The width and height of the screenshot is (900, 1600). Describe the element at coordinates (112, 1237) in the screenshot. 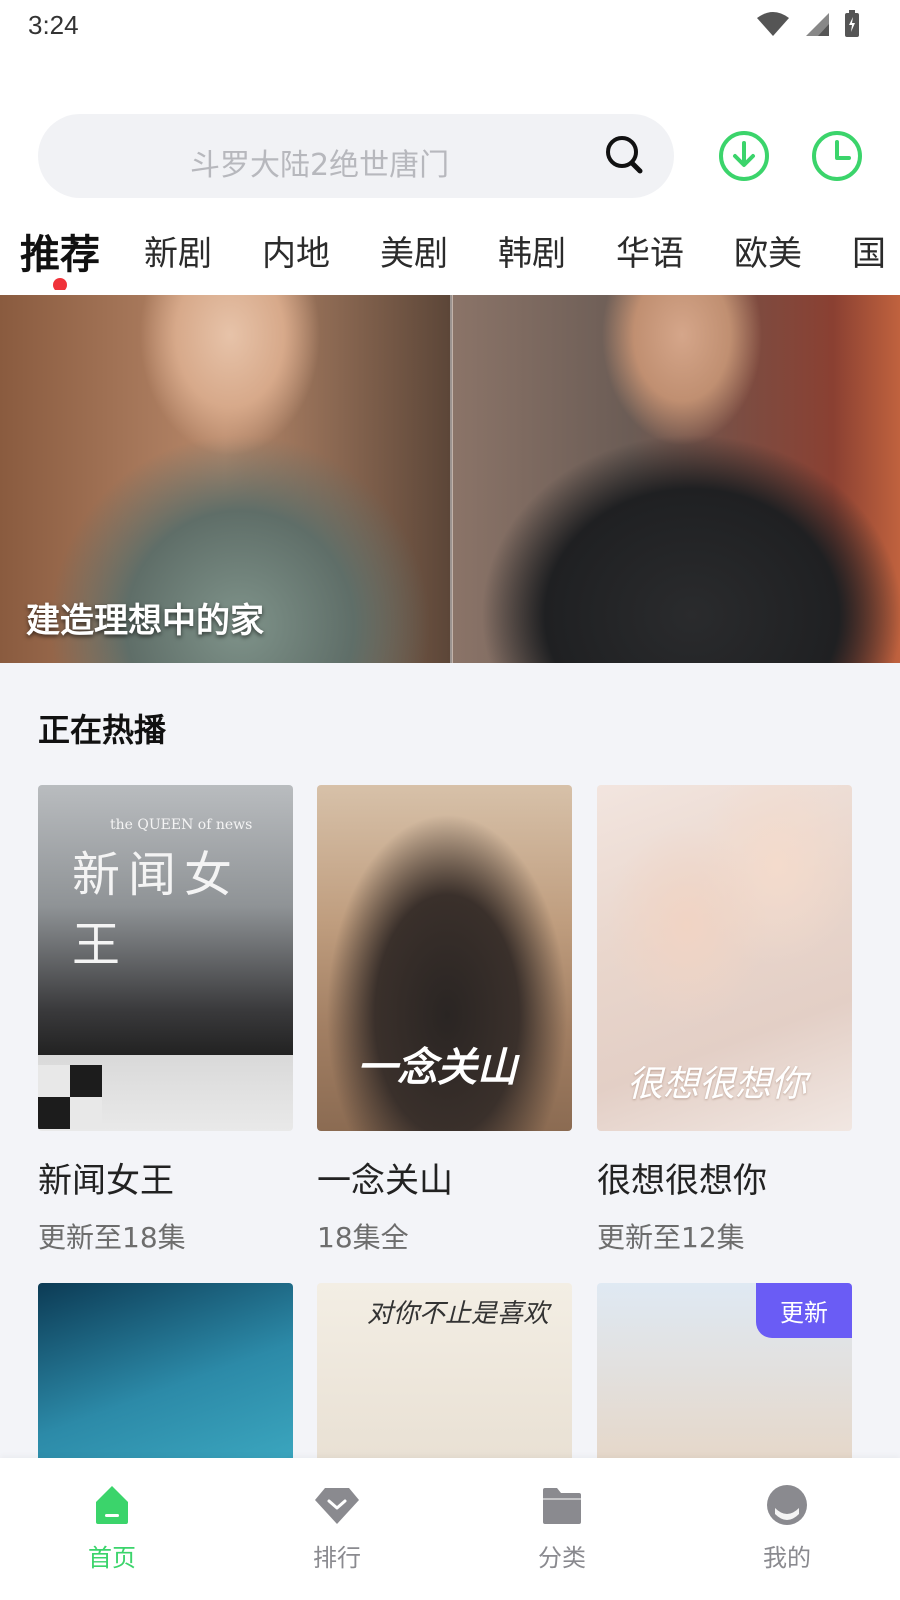

I see `show-episode-status: 更新至18集` at that location.